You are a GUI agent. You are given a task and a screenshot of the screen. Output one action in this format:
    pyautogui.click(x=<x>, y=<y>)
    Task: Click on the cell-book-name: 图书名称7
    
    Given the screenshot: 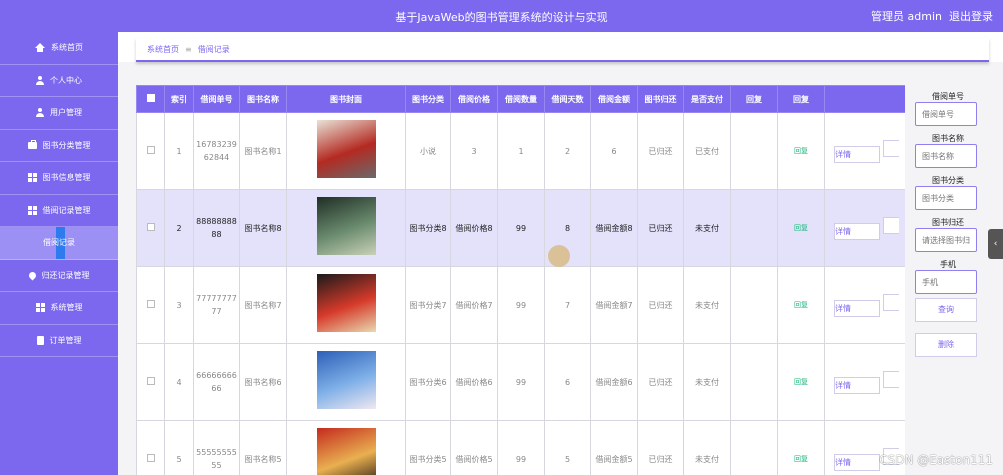 What is the action you would take?
    pyautogui.click(x=263, y=305)
    